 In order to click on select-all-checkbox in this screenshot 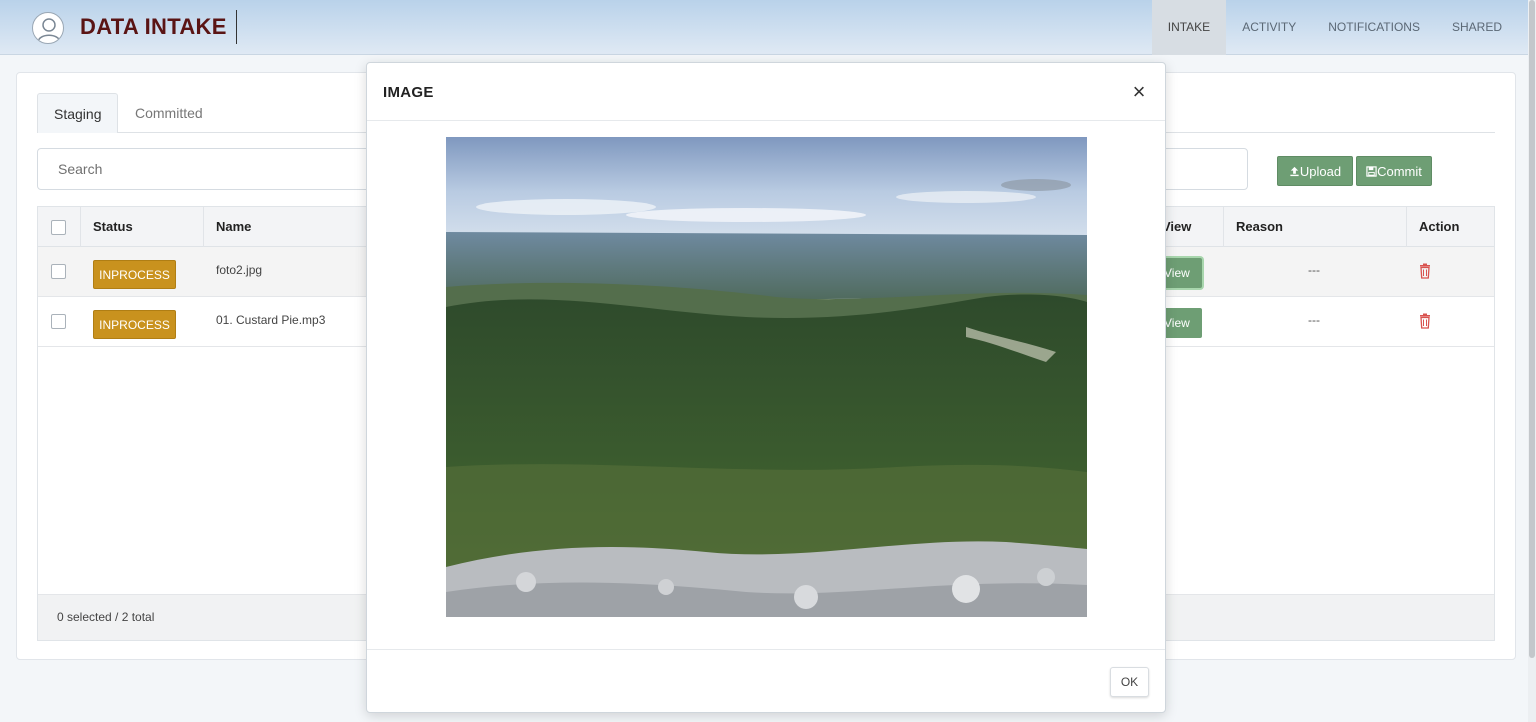, I will do `click(58, 227)`.